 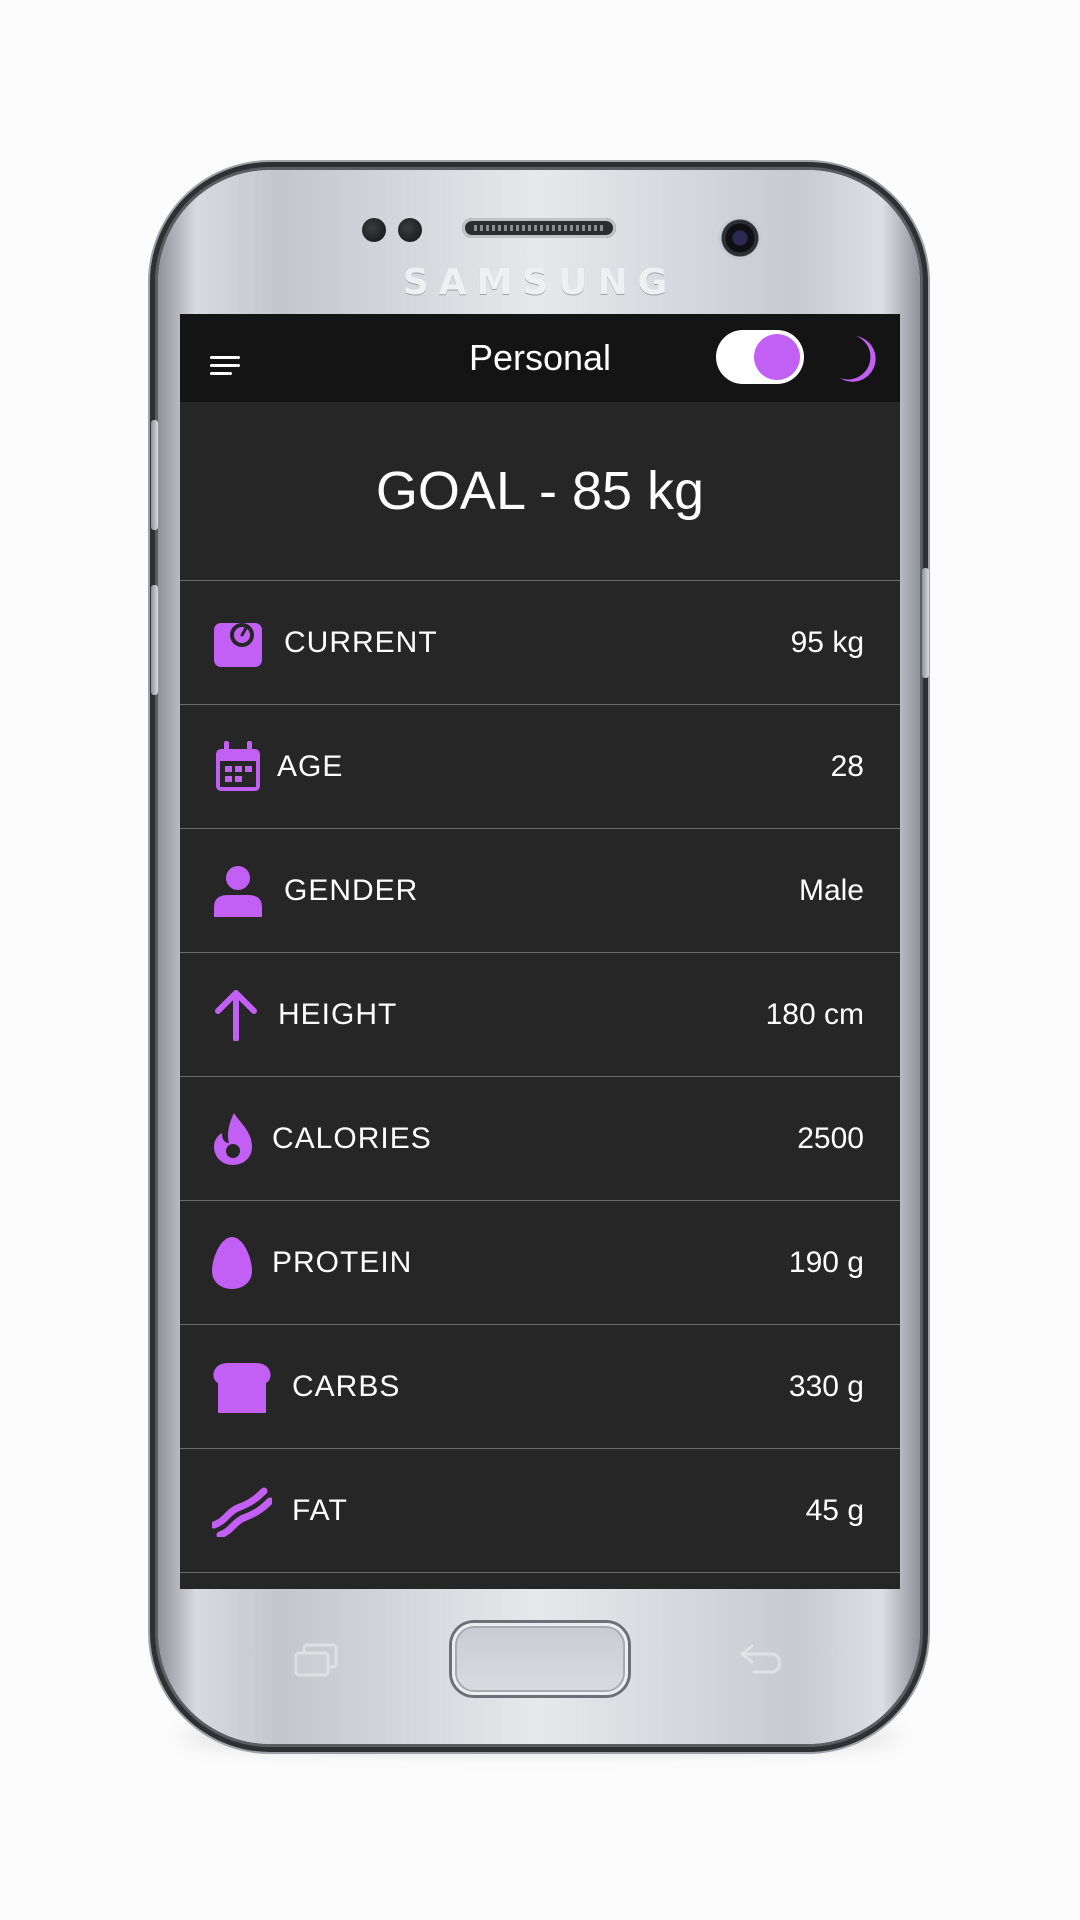 I want to click on row-value: 330 g, so click(x=826, y=1386).